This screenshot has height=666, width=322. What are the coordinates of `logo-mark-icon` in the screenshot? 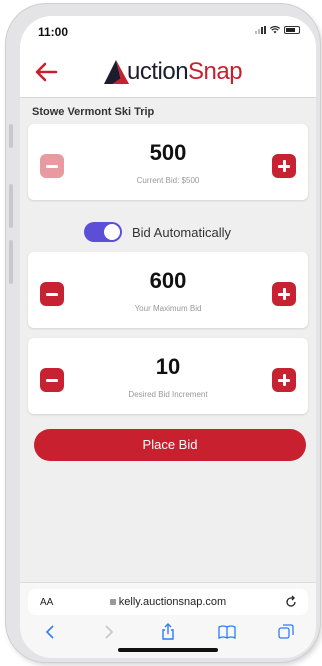 It's located at (116, 72).